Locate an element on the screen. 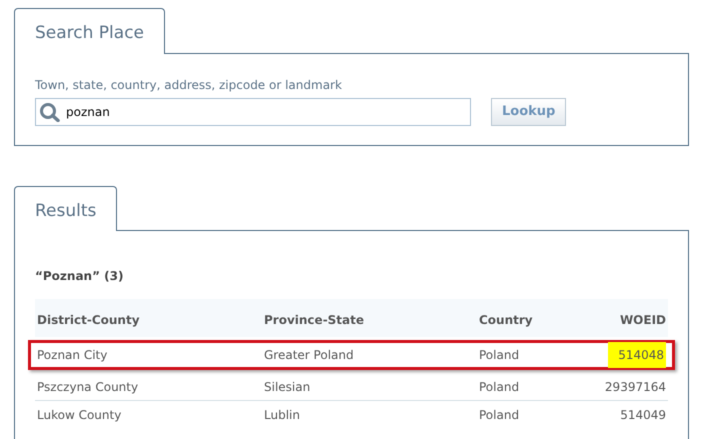 This screenshot has width=703, height=439. column-header: Province-State is located at coordinates (314, 320).